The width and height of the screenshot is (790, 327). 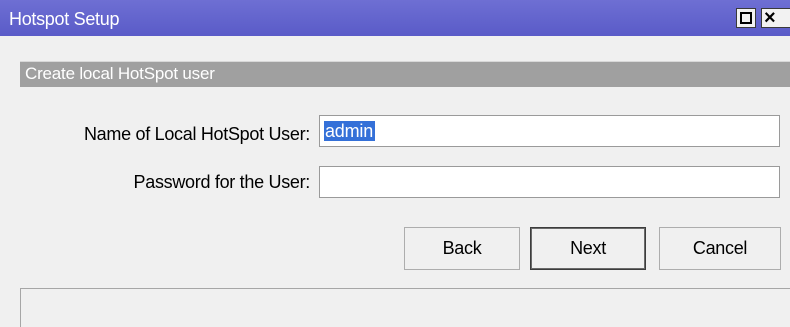 I want to click on left-gutter, so click(x=10, y=181).